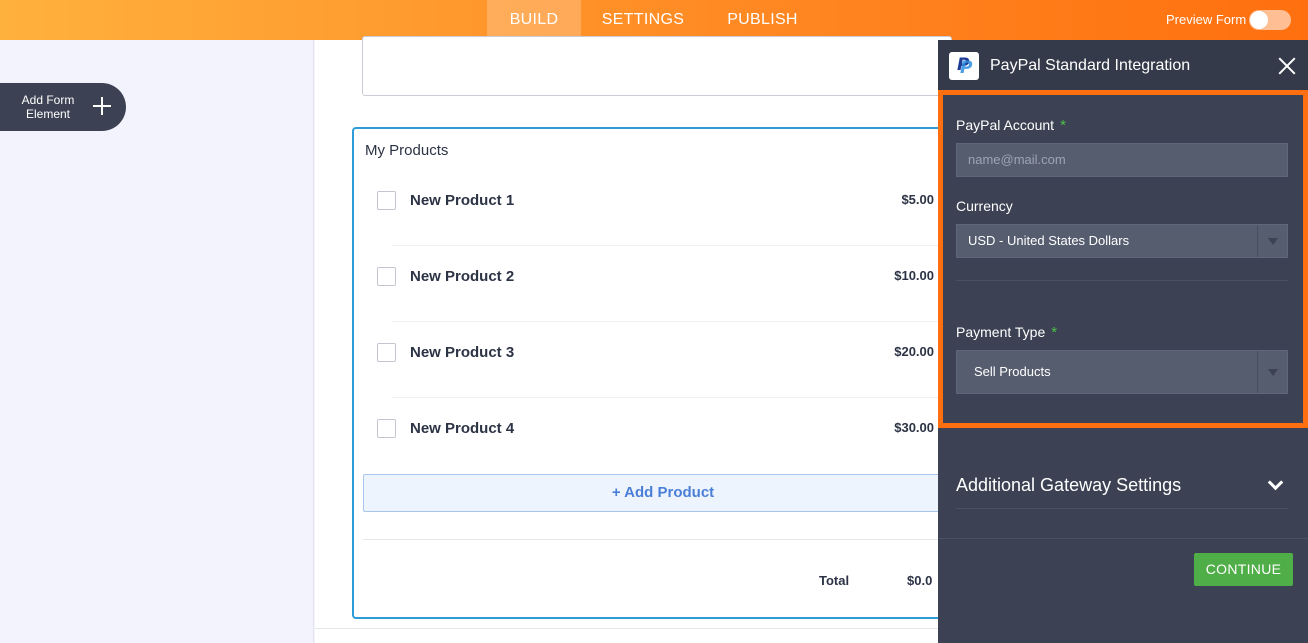  I want to click on panel-header: PP PayPal Standard Integration, so click(1123, 66).